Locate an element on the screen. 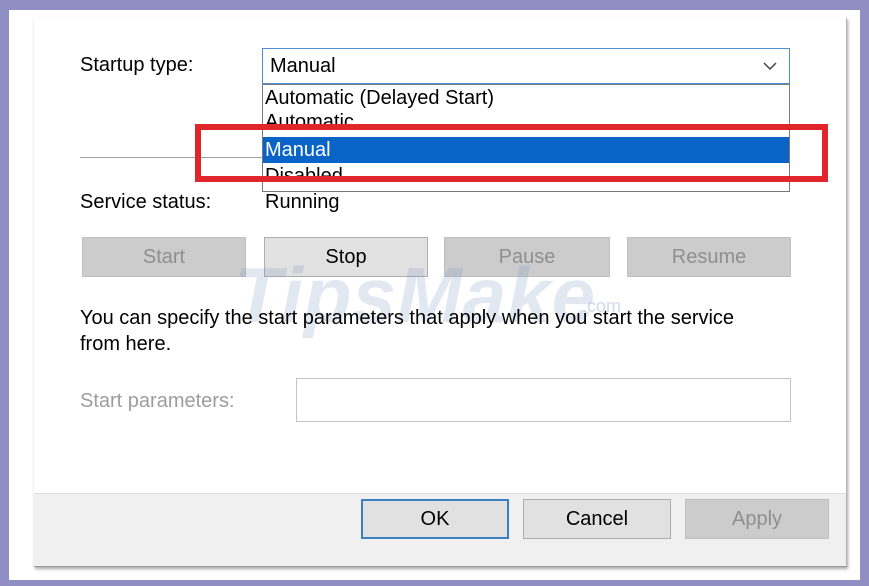 The image size is (869, 586). startup-type-value: Manual is located at coordinates (303, 66).